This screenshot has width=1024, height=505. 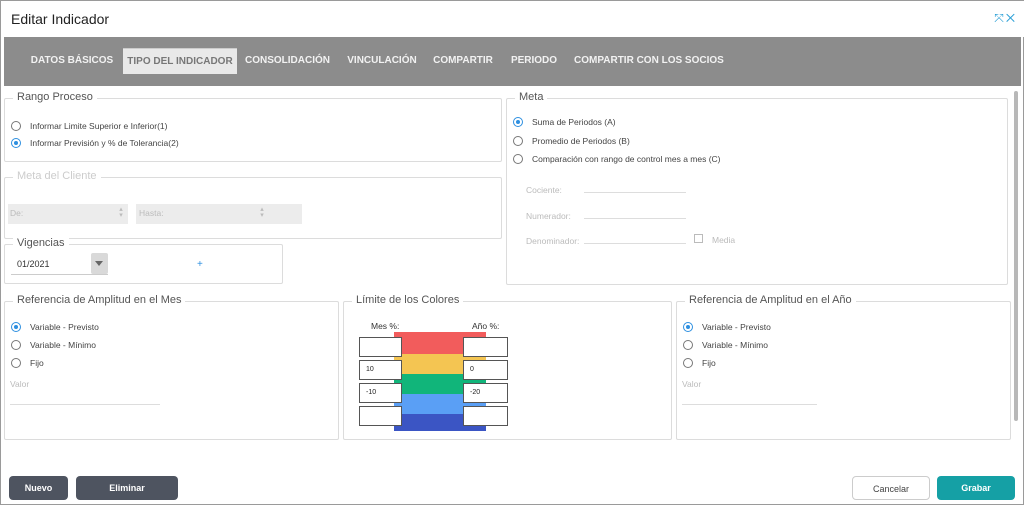 I want to click on numerador-label: Numerador:, so click(x=548, y=216).